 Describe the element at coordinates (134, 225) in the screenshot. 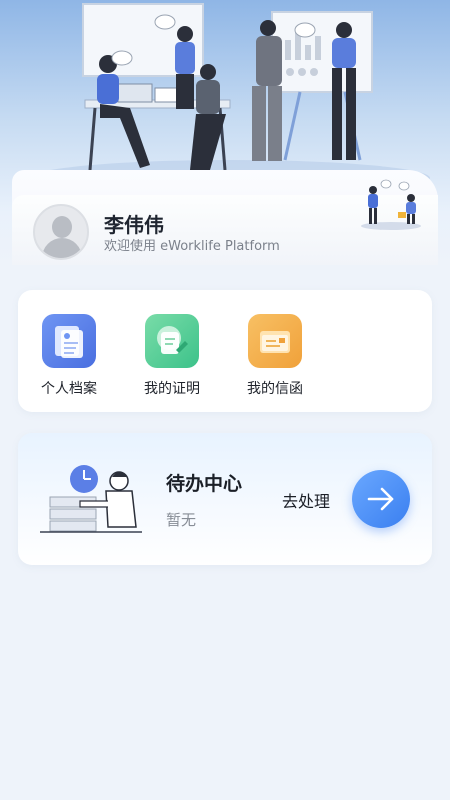

I see `user-name: 李伟伟` at that location.